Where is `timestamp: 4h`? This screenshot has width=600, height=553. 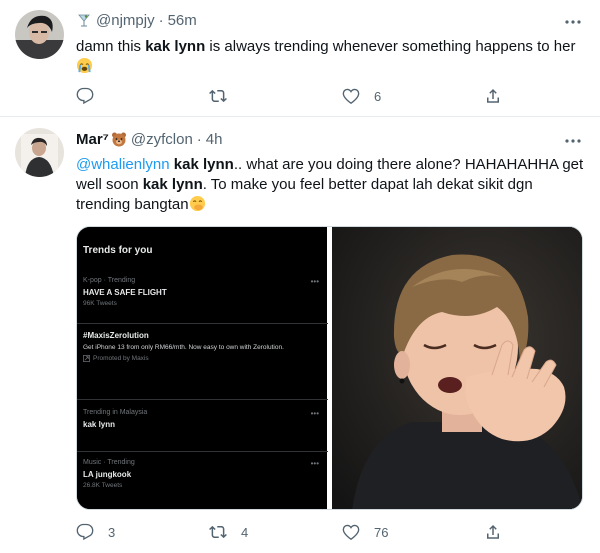 timestamp: 4h is located at coordinates (214, 139).